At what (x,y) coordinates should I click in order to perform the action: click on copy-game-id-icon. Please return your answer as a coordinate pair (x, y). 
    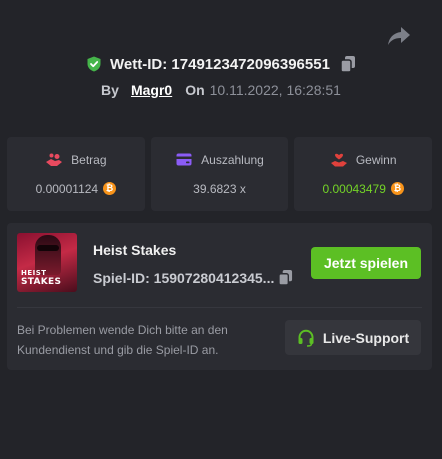
    Looking at the image, I should click on (285, 277).